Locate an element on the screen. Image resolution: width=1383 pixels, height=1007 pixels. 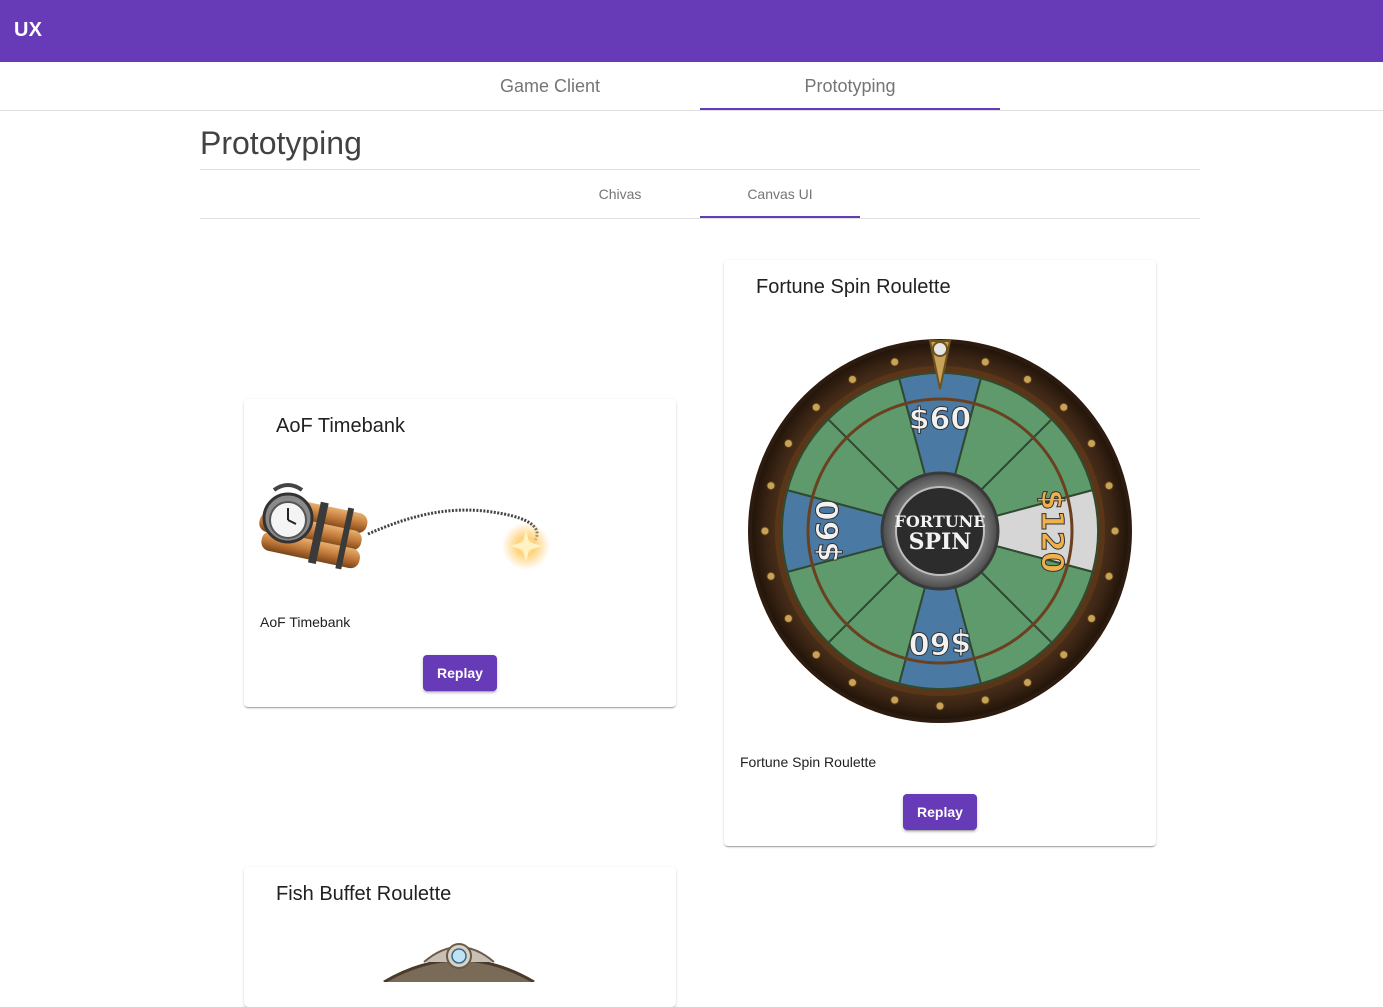
card-caption: Fortune Spin Roulette is located at coordinates (808, 762).